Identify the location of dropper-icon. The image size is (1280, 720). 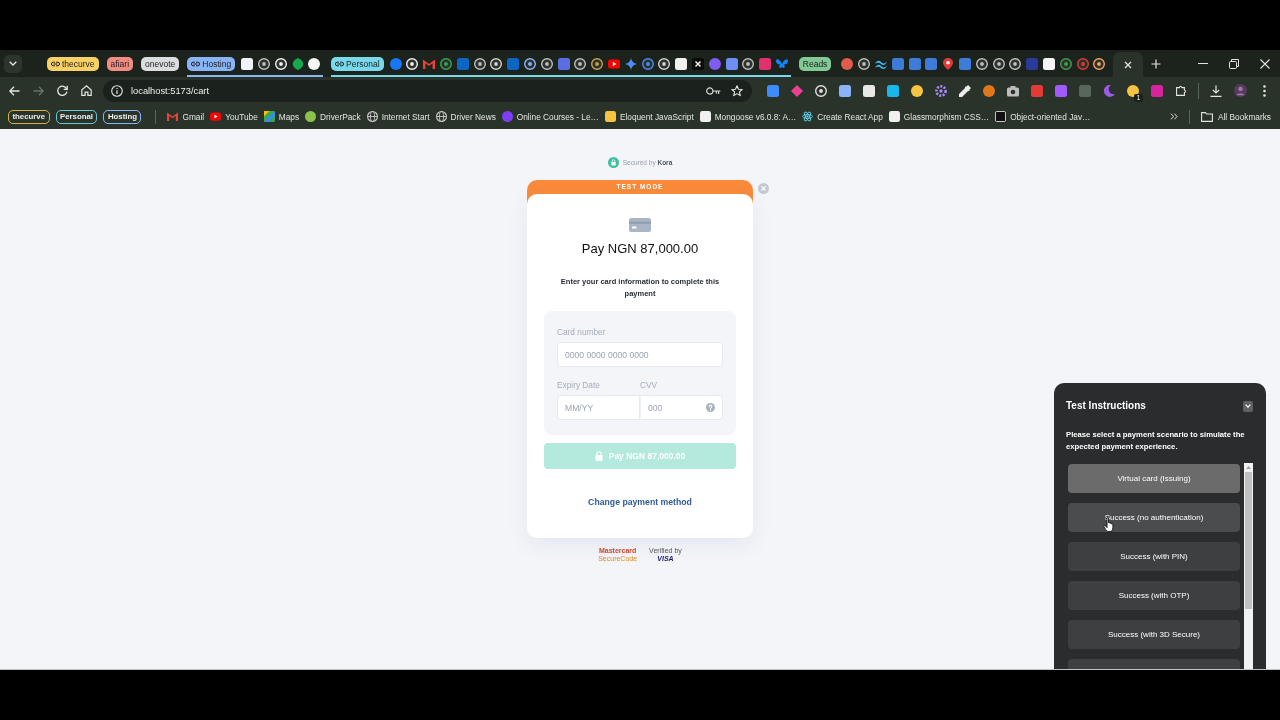
(965, 90).